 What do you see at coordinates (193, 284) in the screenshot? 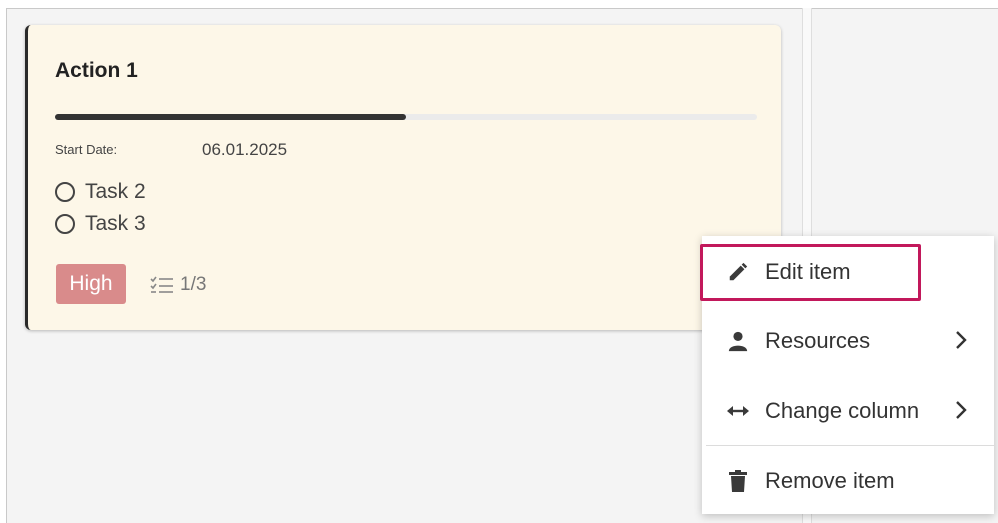
I see `checklist-count-text: 1/3` at bounding box center [193, 284].